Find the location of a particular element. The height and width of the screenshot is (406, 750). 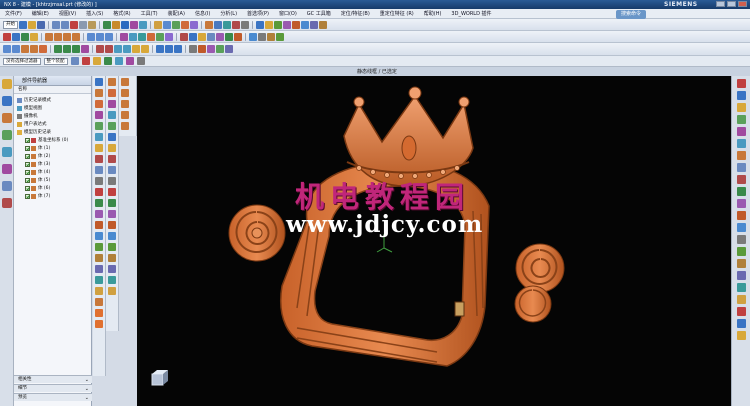

light-icon is located at coordinates (741, 107).